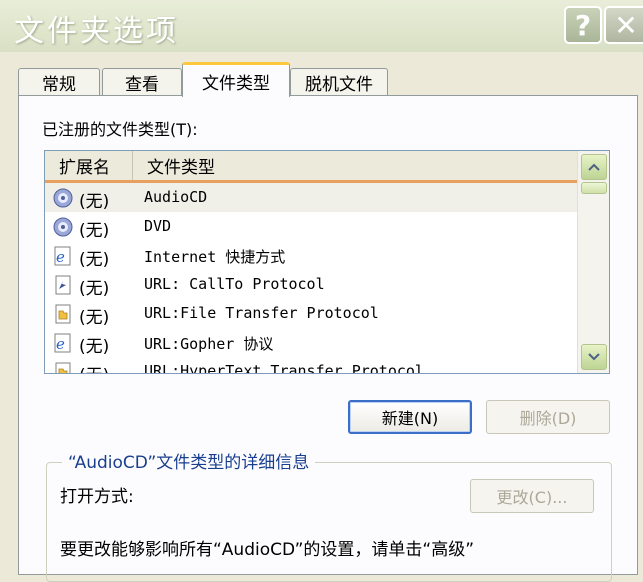 The height and width of the screenshot is (582, 643). Describe the element at coordinates (583, 25) in the screenshot. I see `help-button: ?` at that location.